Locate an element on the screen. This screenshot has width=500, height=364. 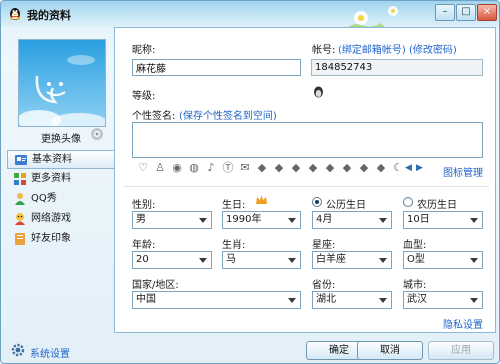
nickname-input is located at coordinates (216, 67).